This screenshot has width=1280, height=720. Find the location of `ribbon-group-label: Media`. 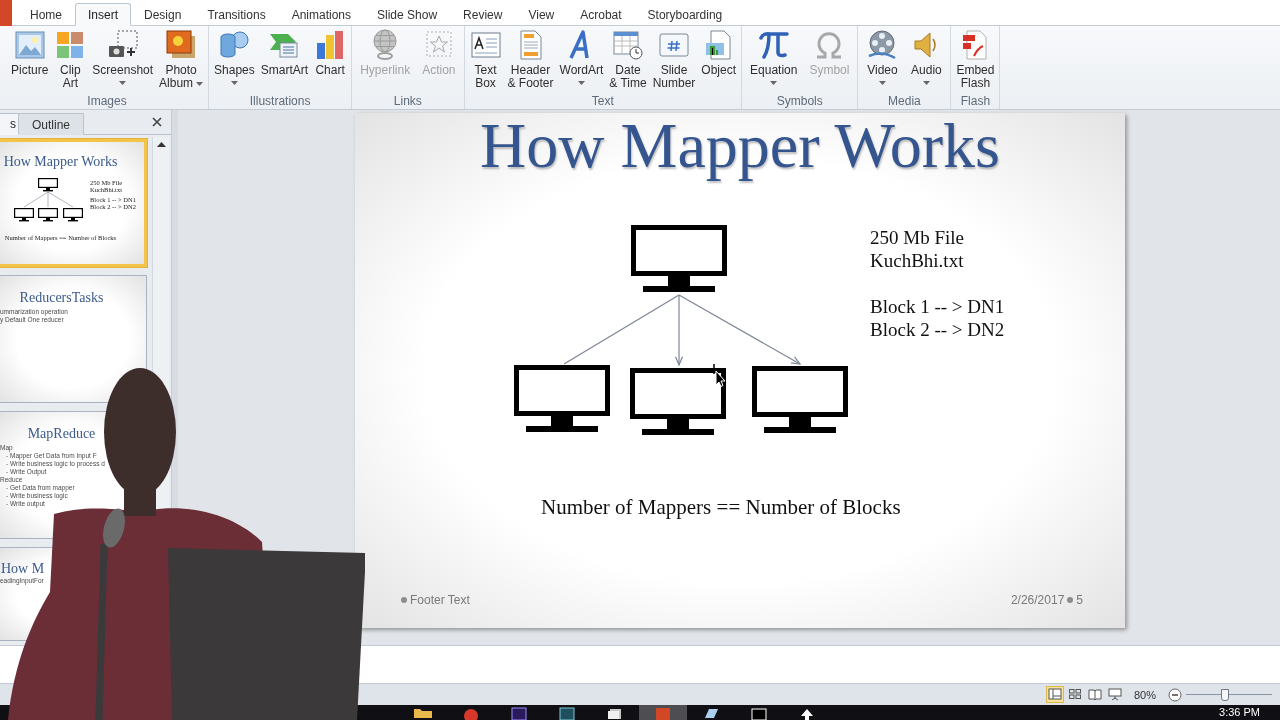

ribbon-group-label: Media is located at coordinates (904, 101).